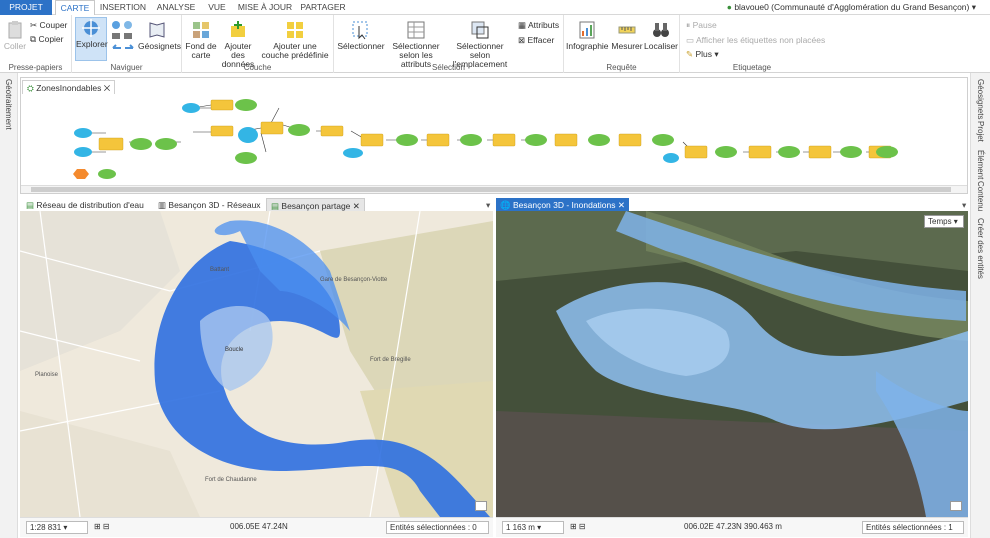 The width and height of the screenshot is (990, 538). Describe the element at coordinates (57, 527) in the screenshot. I see `scale-selector: 1:28 831 ▾` at that location.